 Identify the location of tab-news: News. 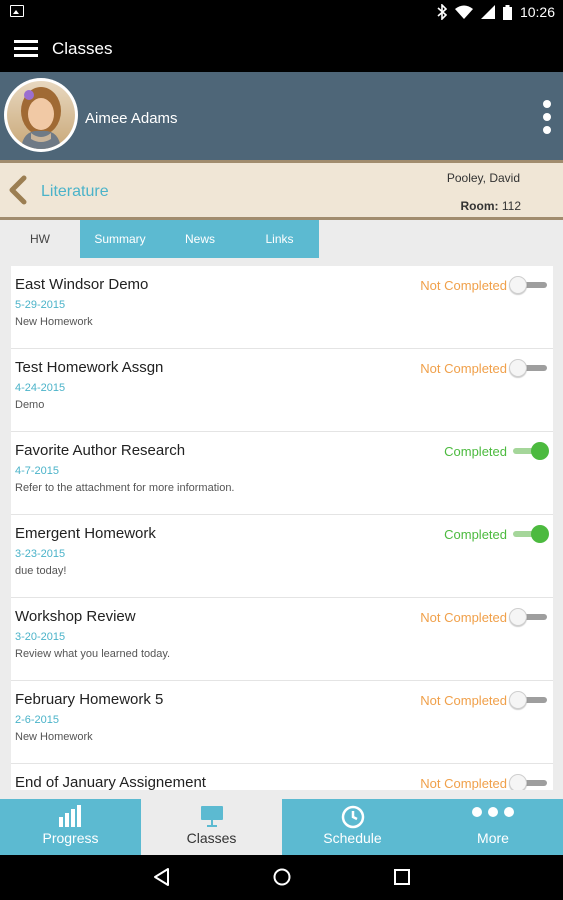
(200, 239).